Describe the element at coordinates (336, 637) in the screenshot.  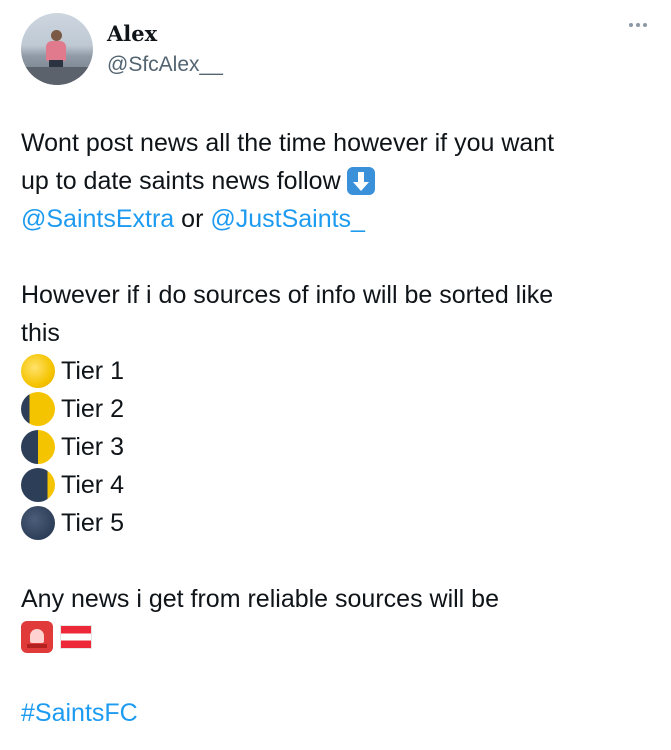
I see `tweet-line` at that location.